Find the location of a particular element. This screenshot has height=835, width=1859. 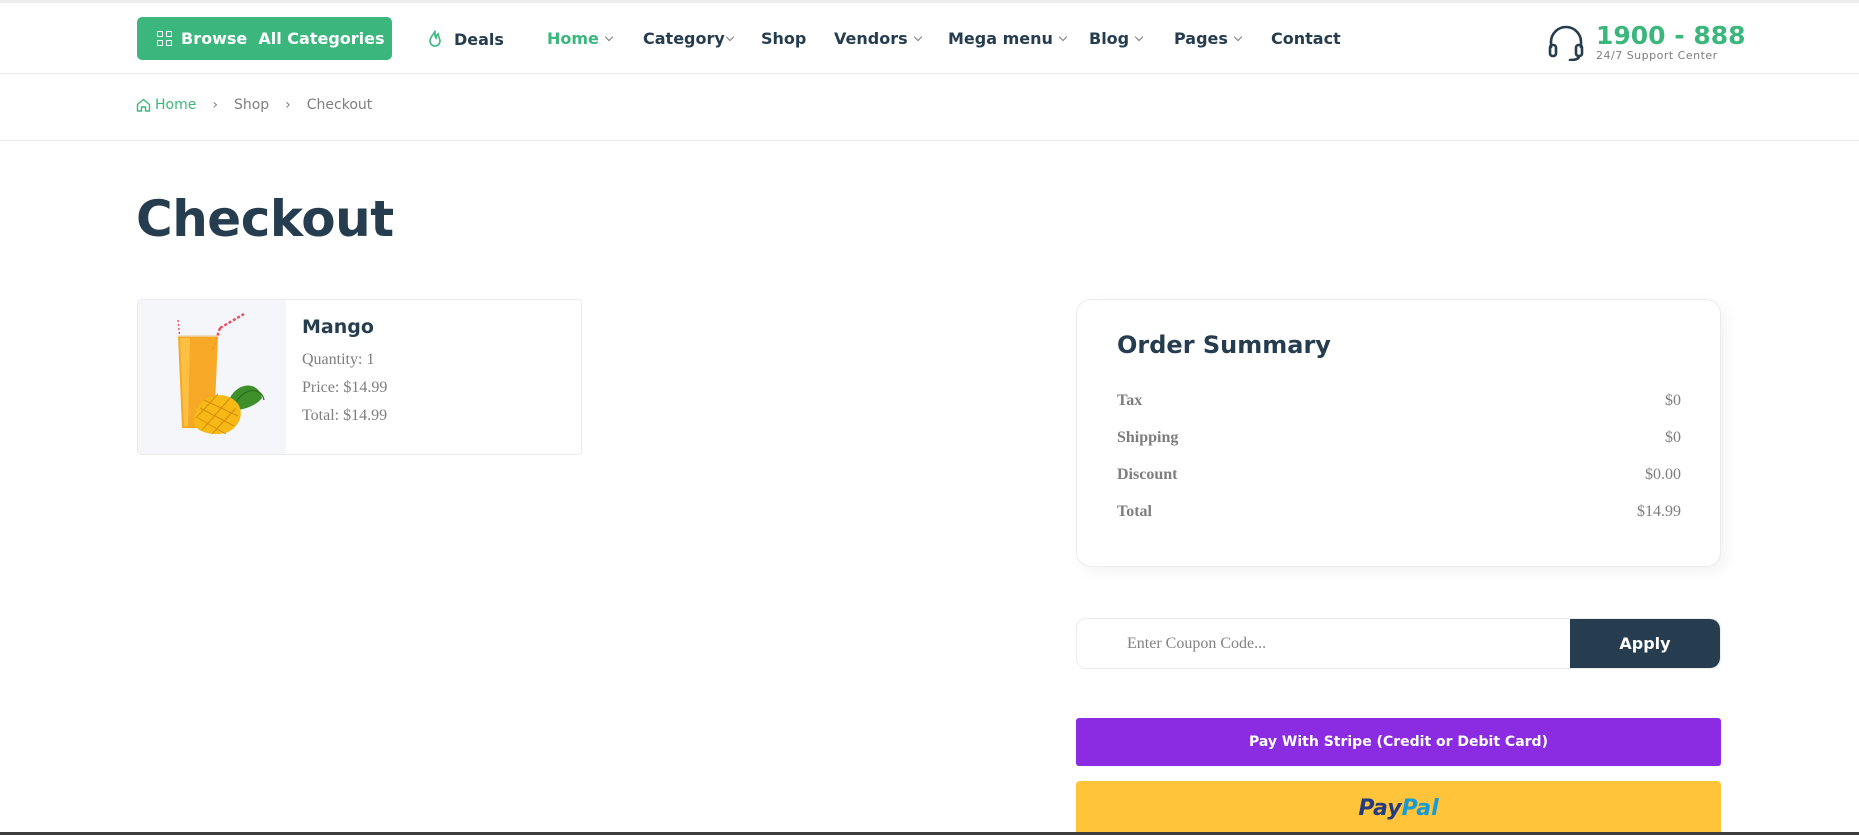

paypal-button: Pay Pal is located at coordinates (1398, 808).